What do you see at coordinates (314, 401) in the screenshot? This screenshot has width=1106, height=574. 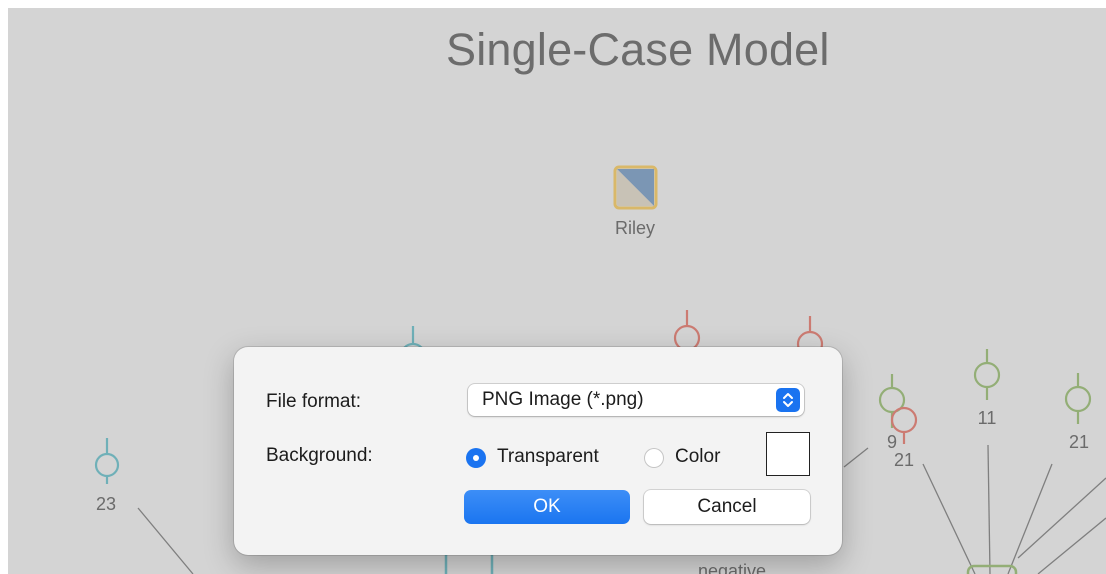 I see `file-format-label: File format:` at bounding box center [314, 401].